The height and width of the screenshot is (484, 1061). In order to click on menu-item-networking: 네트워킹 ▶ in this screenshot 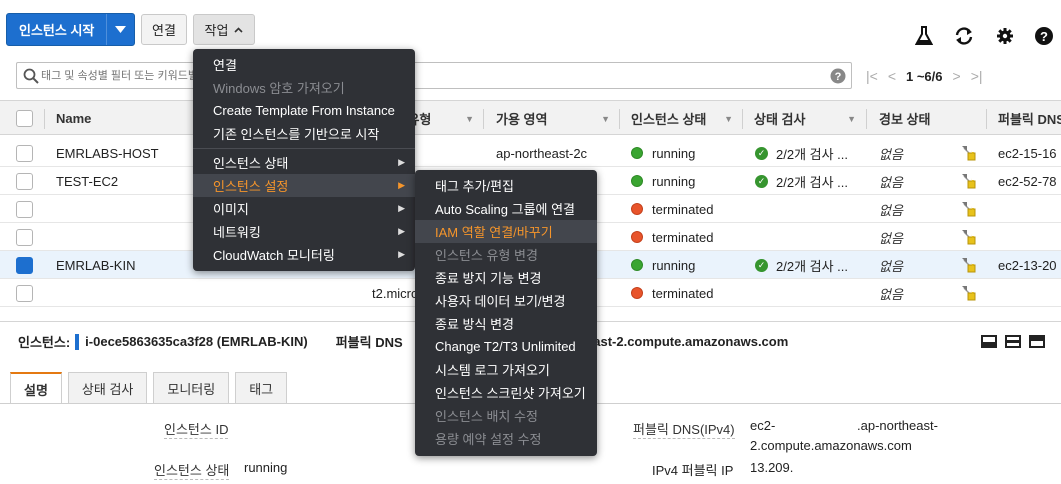, I will do `click(304, 231)`.